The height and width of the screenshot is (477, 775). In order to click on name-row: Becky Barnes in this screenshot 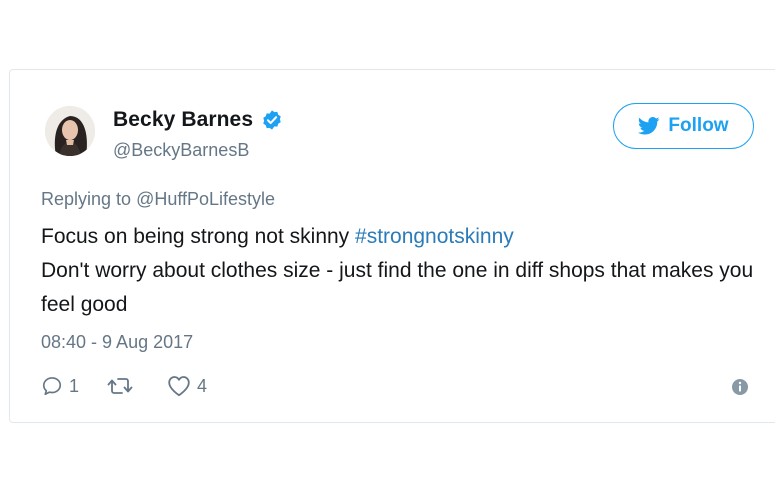, I will do `click(198, 120)`.